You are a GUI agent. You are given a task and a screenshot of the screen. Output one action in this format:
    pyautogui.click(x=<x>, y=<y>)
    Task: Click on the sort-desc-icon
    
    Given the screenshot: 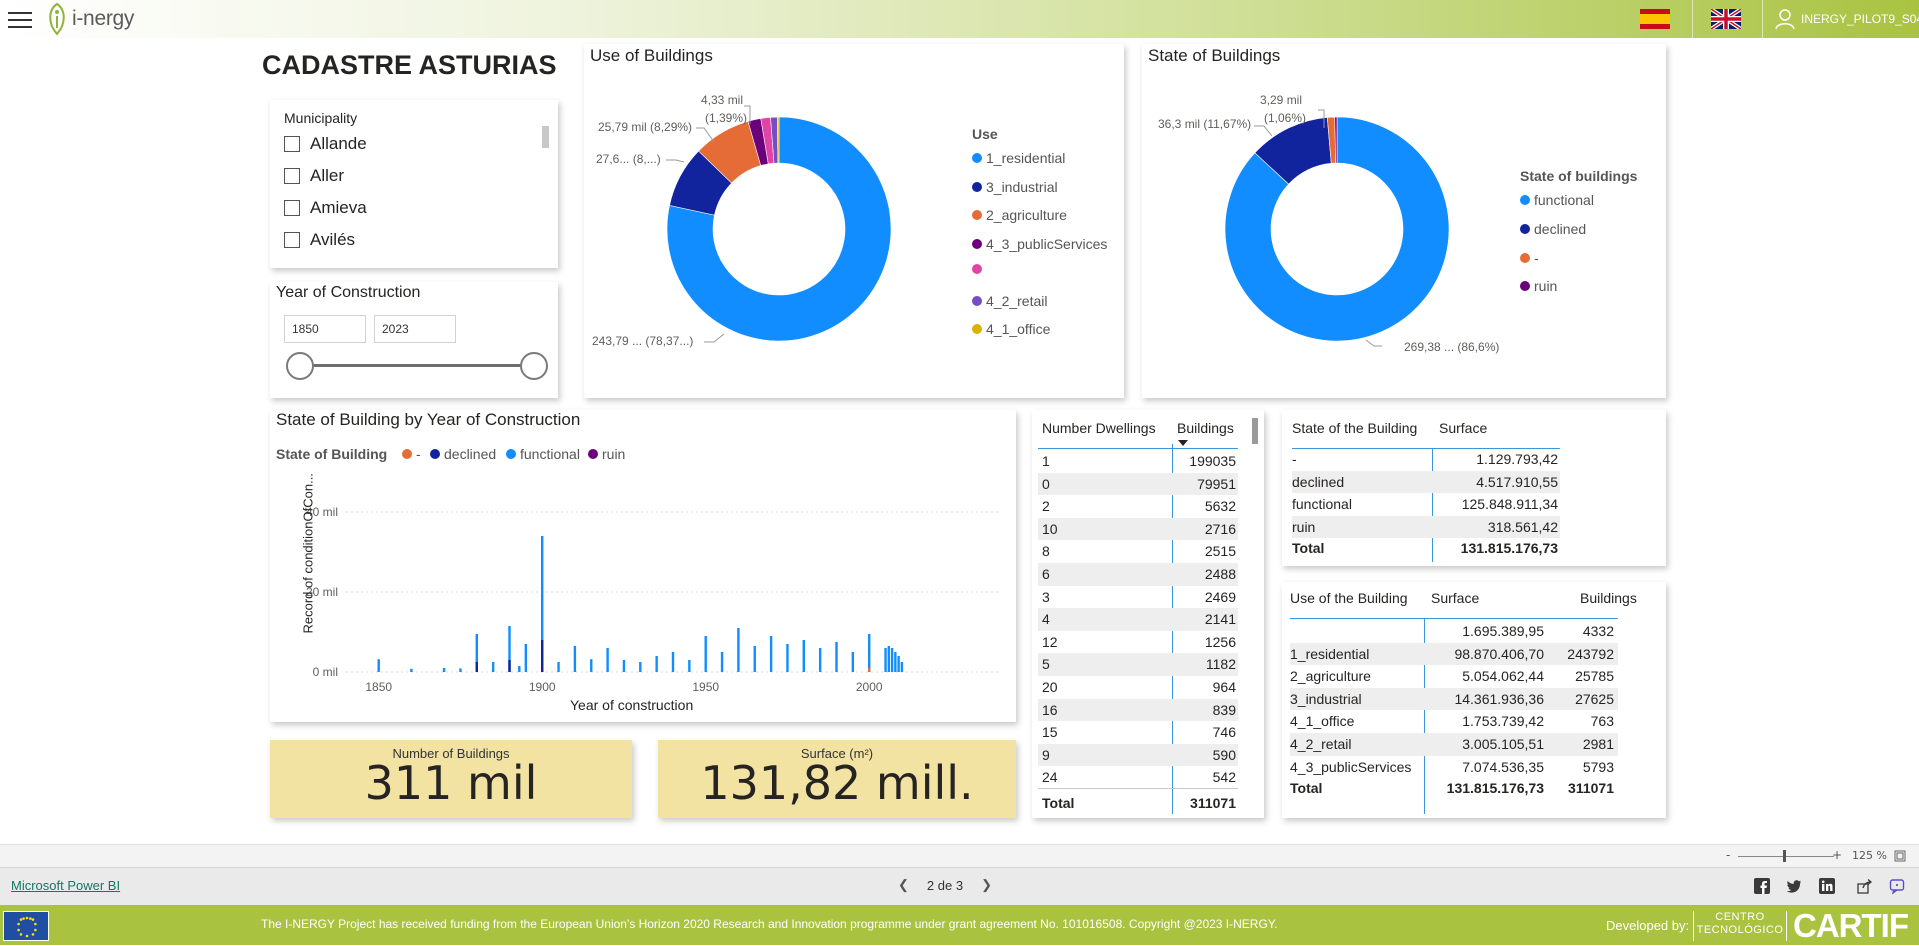 What is the action you would take?
    pyautogui.click(x=1183, y=443)
    